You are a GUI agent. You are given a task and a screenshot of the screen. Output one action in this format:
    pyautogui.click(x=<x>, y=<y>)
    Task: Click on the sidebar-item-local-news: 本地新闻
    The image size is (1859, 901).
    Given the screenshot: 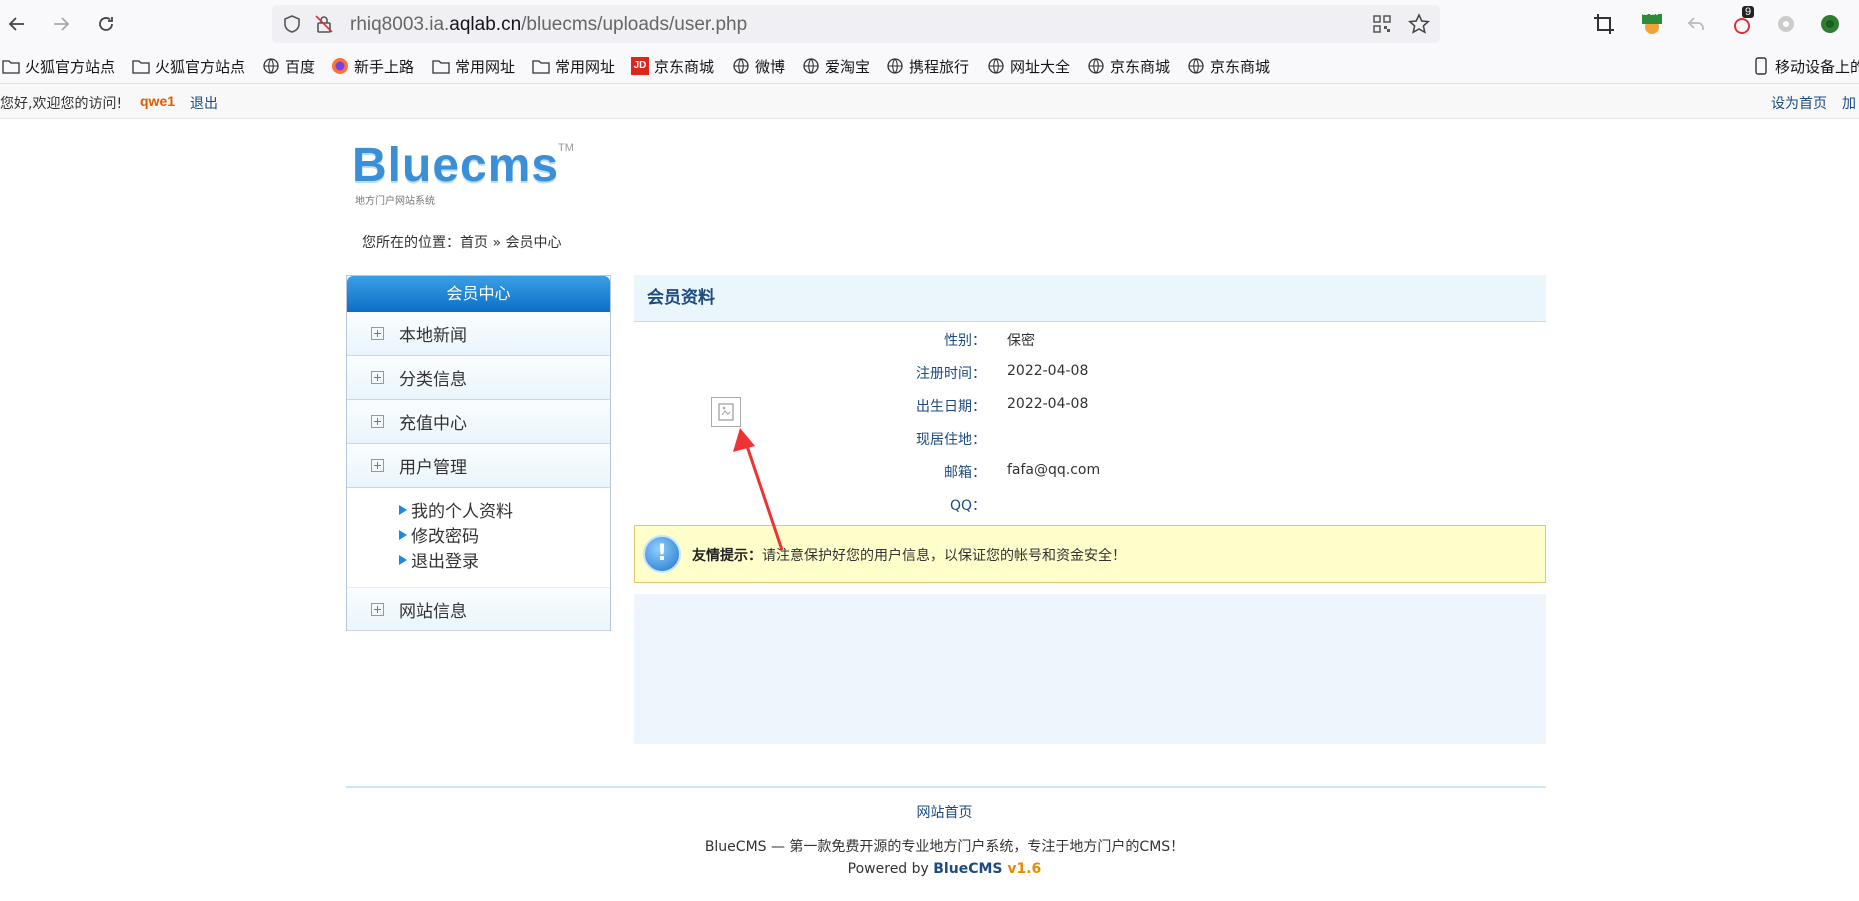 What is the action you would take?
    pyautogui.click(x=478, y=334)
    